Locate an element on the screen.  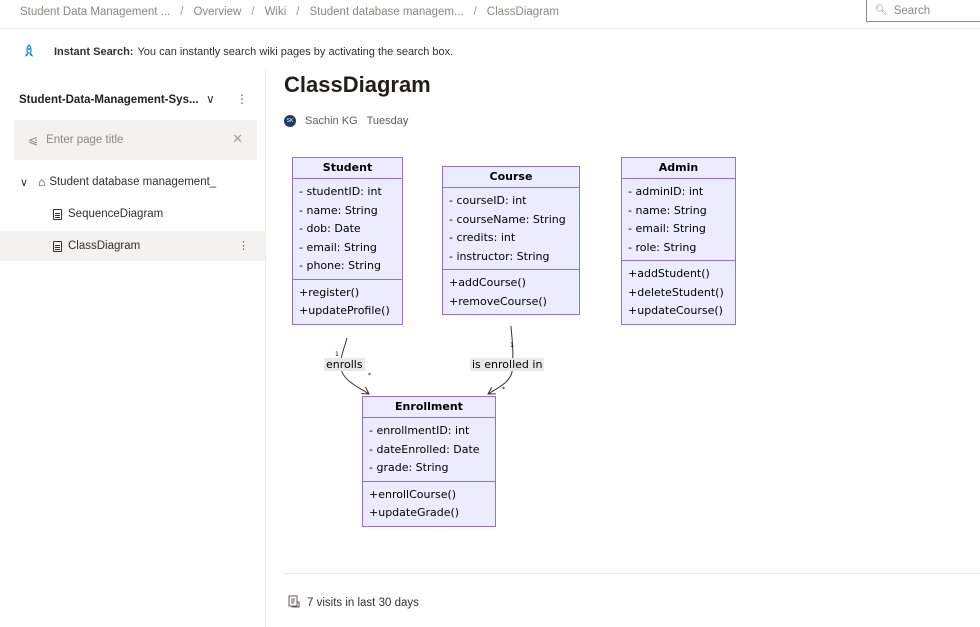
close-icon: ✕ is located at coordinates (237, 139).